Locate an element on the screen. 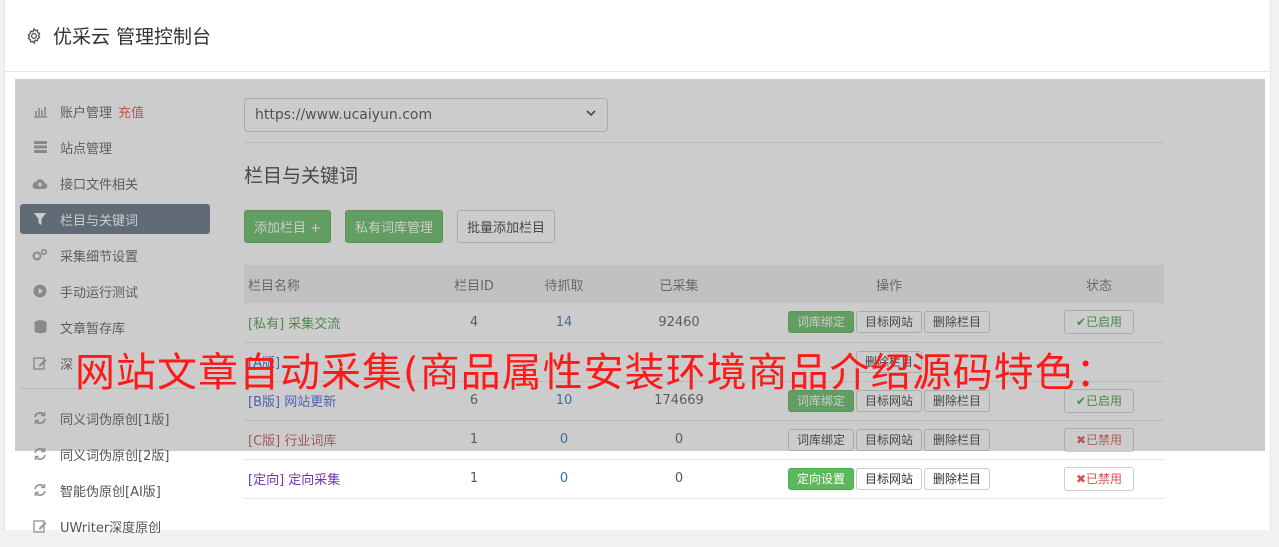 This screenshot has height=547, width=1279. column-name-link: 采集交流 is located at coordinates (314, 324).